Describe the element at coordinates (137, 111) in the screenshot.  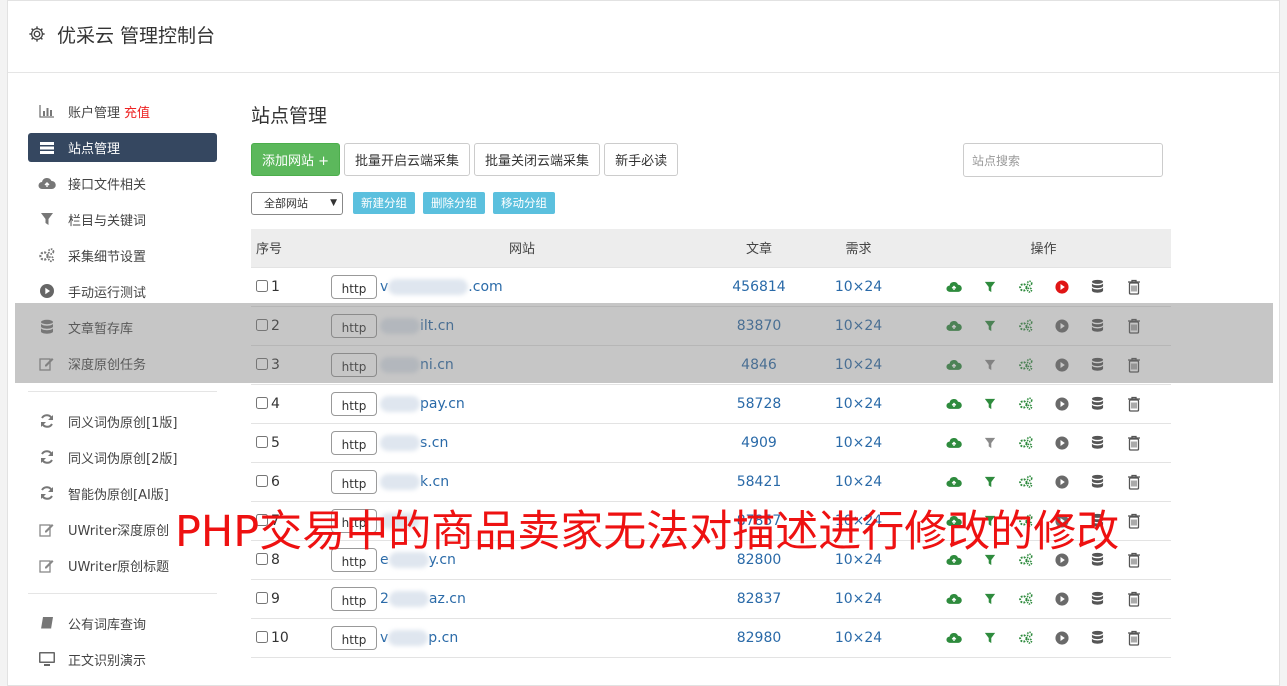
I see `recharge-link: 充值` at that location.